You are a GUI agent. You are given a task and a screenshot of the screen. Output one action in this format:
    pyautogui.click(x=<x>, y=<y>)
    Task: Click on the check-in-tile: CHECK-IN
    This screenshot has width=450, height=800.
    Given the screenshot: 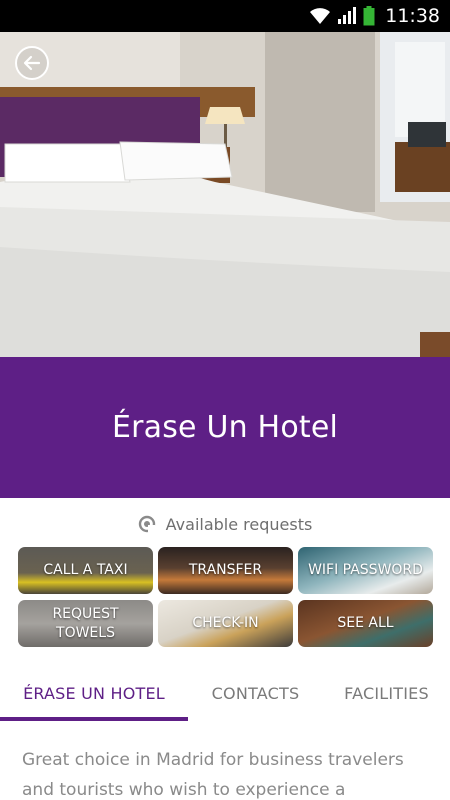 What is the action you would take?
    pyautogui.click(x=225, y=623)
    